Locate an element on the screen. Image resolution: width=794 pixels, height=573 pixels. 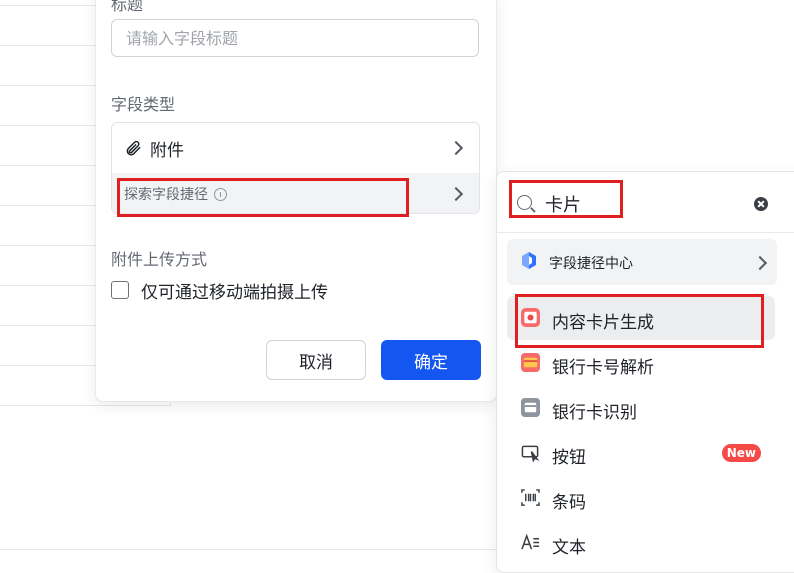
field-type-attachment: 附件 is located at coordinates (295, 148).